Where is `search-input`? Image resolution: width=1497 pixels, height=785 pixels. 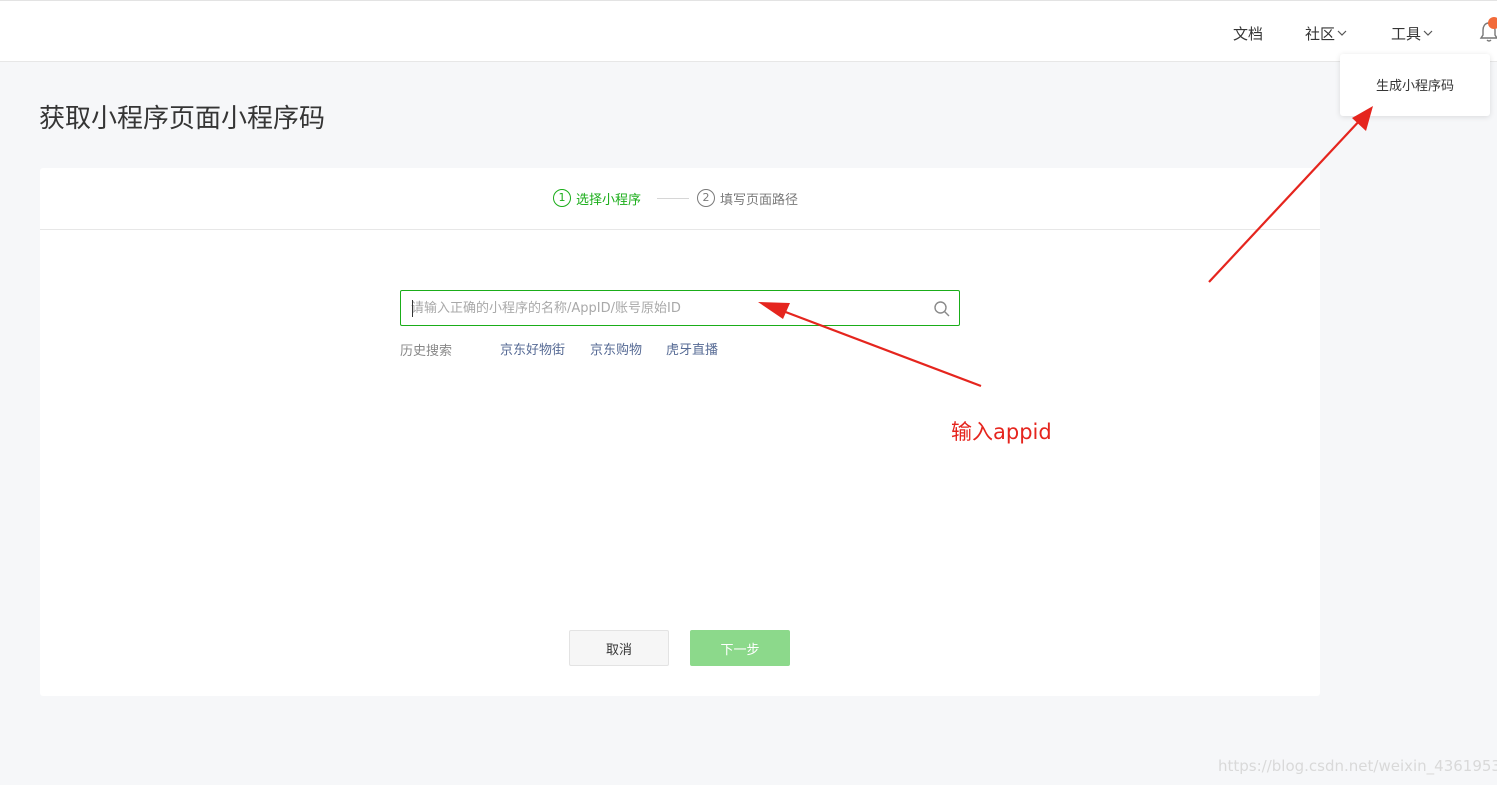
search-input is located at coordinates (666, 308).